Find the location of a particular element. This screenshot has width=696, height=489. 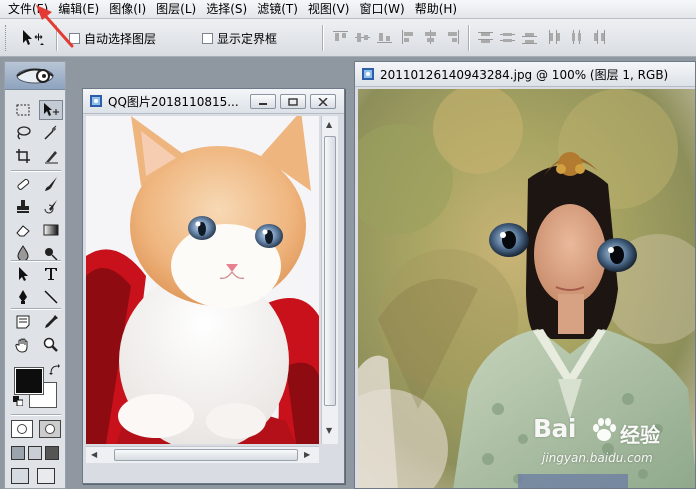

jump-to-buttons is located at coordinates (33, 476).